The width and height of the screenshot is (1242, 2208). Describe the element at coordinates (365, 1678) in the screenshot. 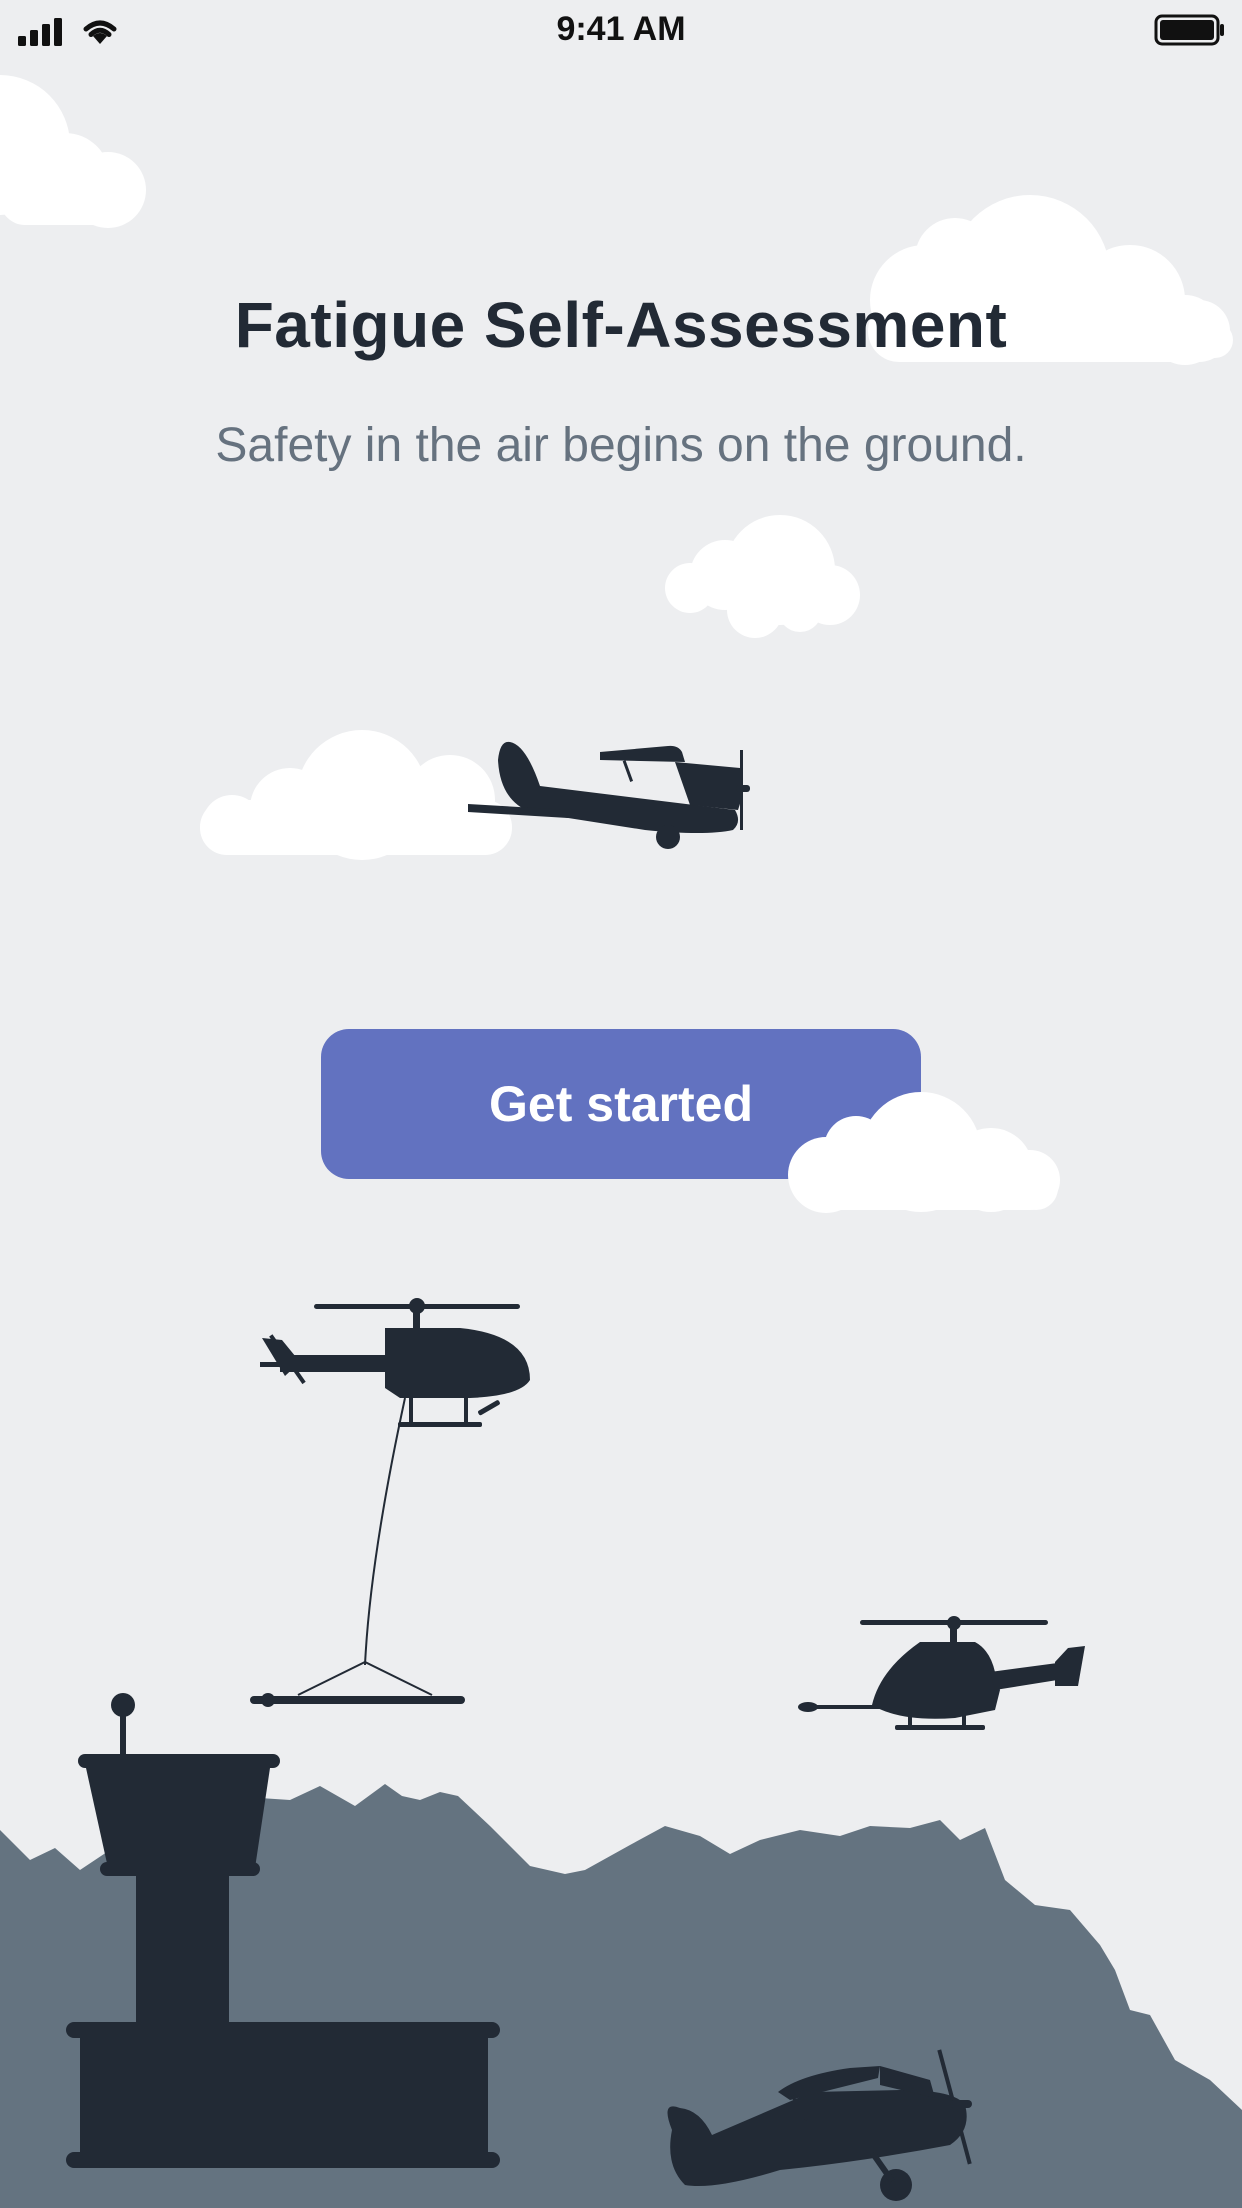

I see `sling-bridle` at that location.